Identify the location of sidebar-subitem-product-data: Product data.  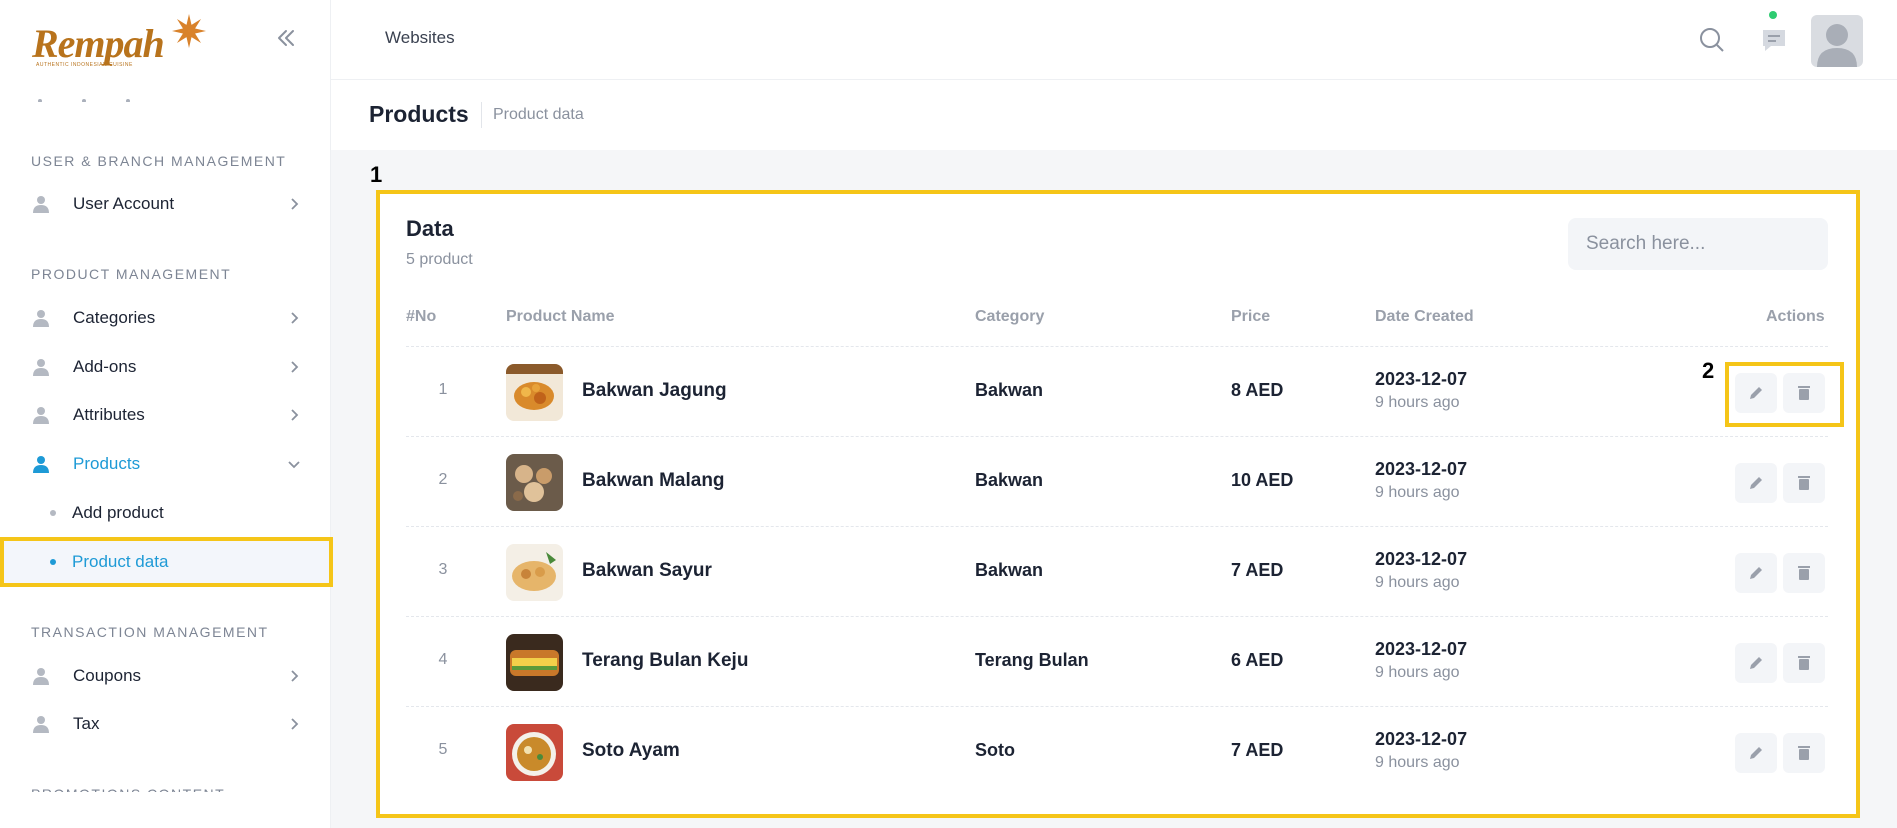
(109, 562).